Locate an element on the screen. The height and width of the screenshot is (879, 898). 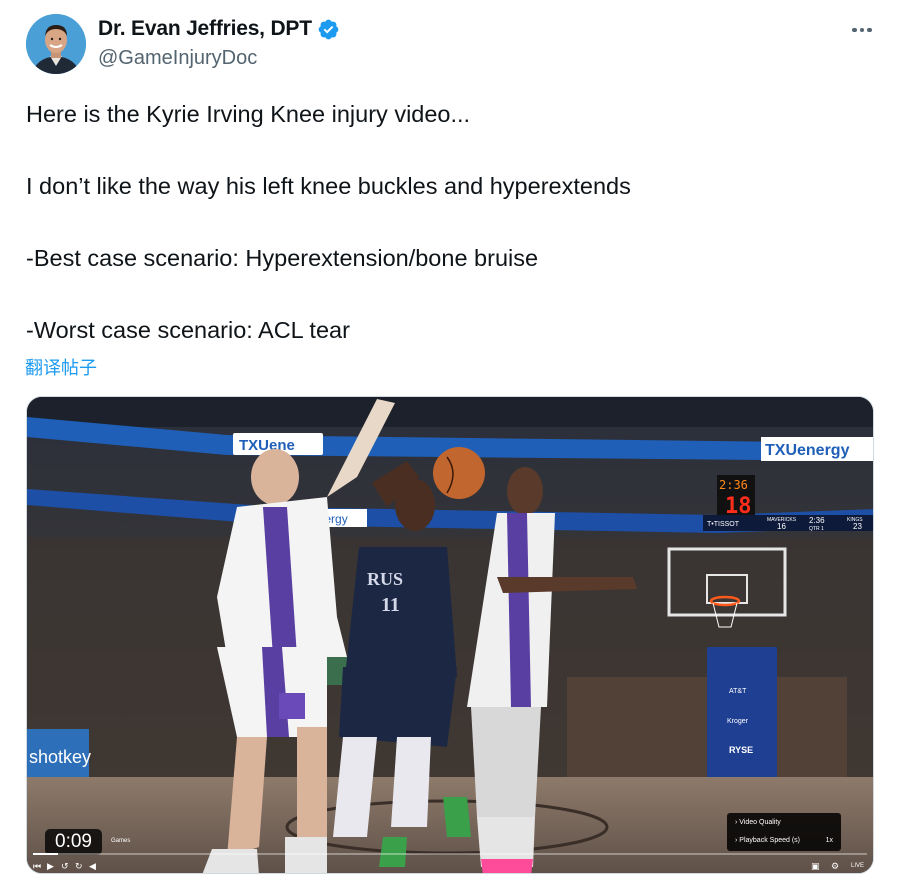
elapsed-time-badge: 0:09 is located at coordinates (73, 842).